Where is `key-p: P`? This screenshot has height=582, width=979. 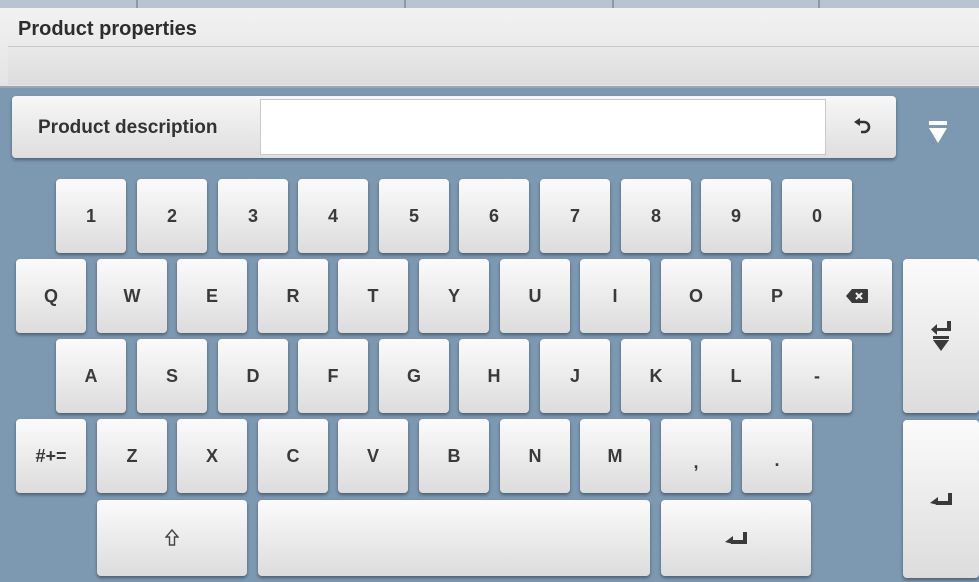 key-p: P is located at coordinates (777, 296).